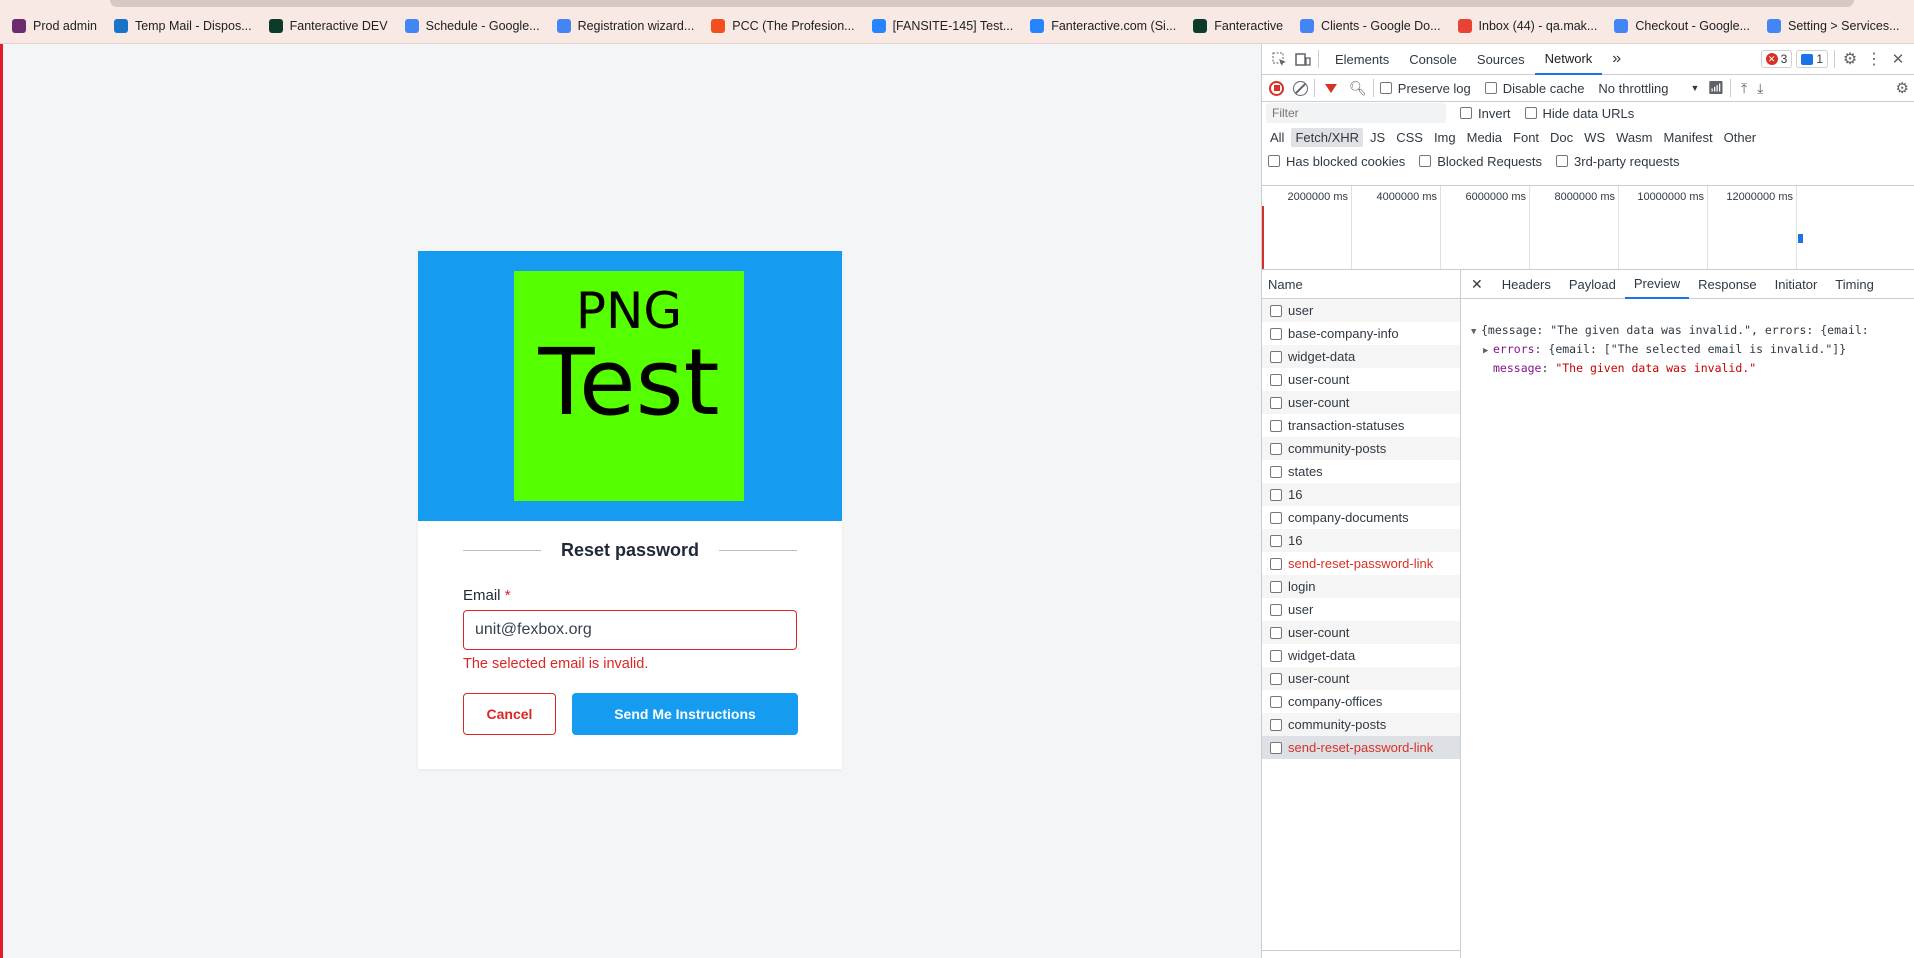  Describe the element at coordinates (1361, 471) in the screenshot. I see `table-row: states` at that location.